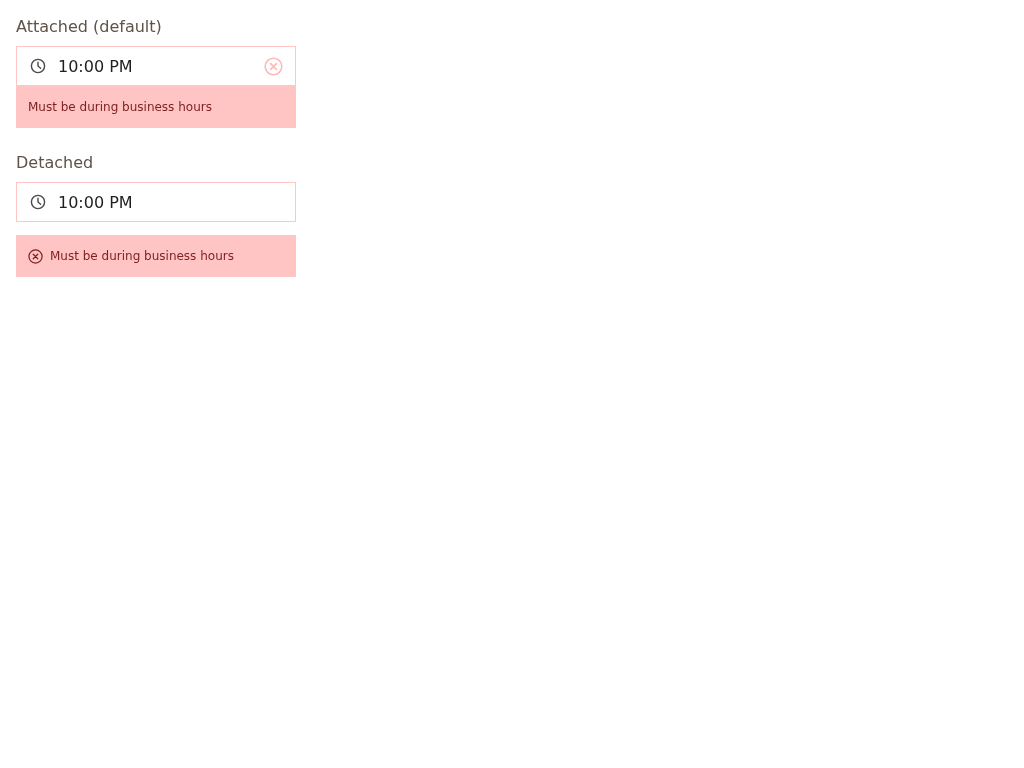 This screenshot has height=768, width=1024. What do you see at coordinates (35, 256) in the screenshot?
I see `error-icon` at bounding box center [35, 256].